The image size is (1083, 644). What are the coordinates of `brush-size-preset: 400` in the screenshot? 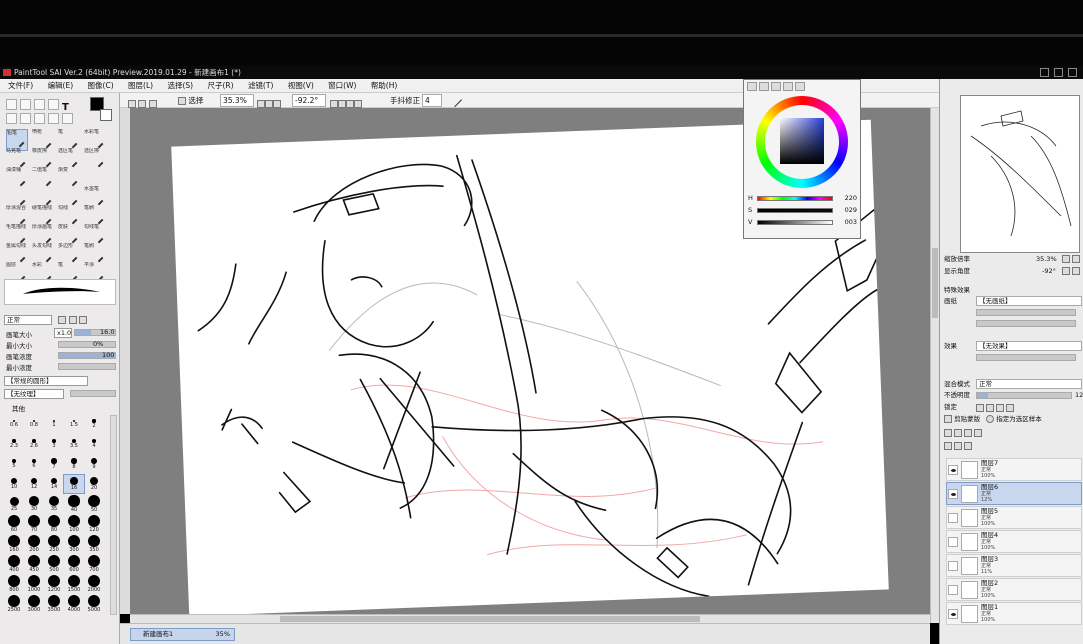 It's located at (14, 564).